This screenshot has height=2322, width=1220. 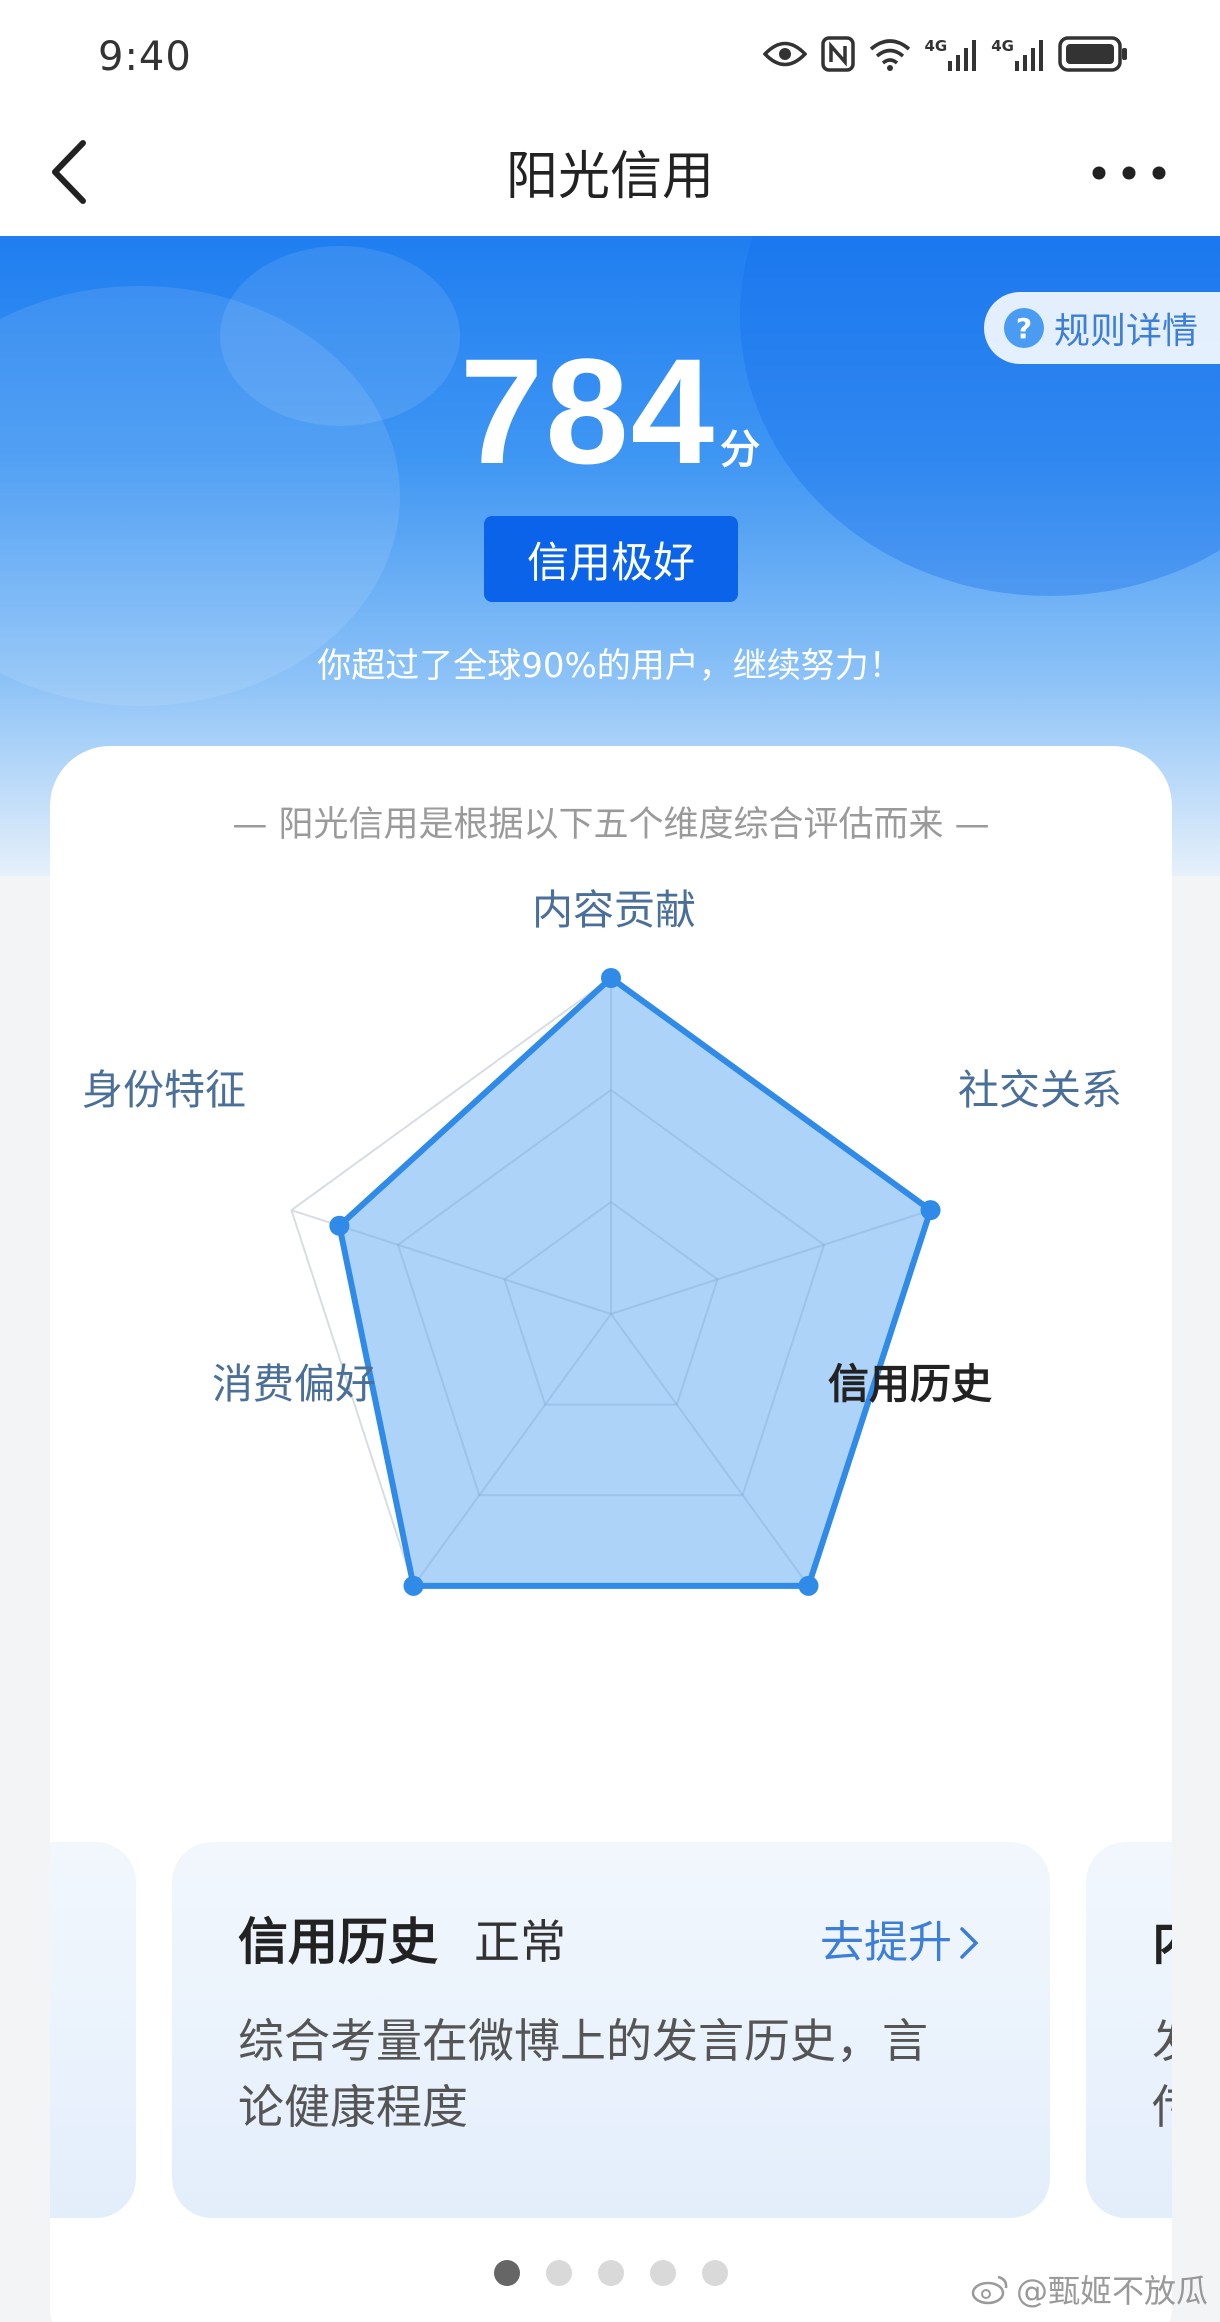 What do you see at coordinates (740, 450) in the screenshot?
I see `score-unit: 分` at bounding box center [740, 450].